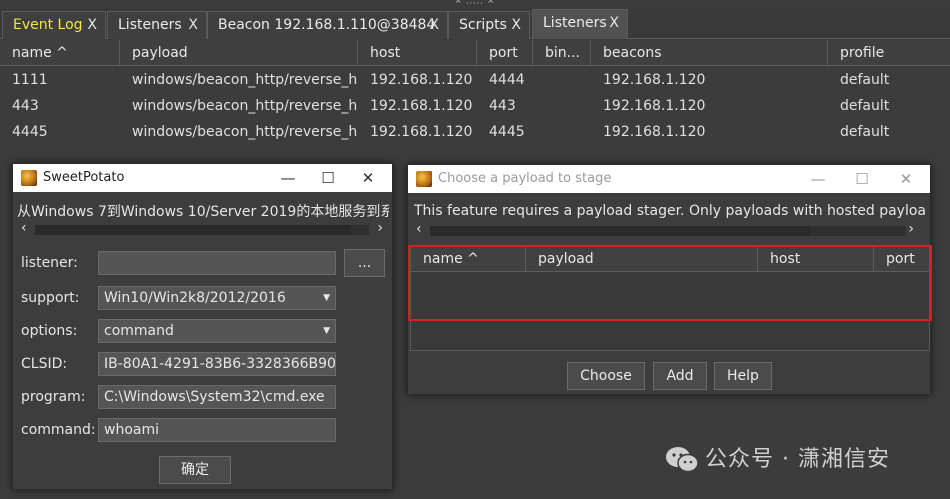 This screenshot has height=499, width=950. What do you see at coordinates (507, 80) in the screenshot?
I see `cell-port: 4444` at bounding box center [507, 80].